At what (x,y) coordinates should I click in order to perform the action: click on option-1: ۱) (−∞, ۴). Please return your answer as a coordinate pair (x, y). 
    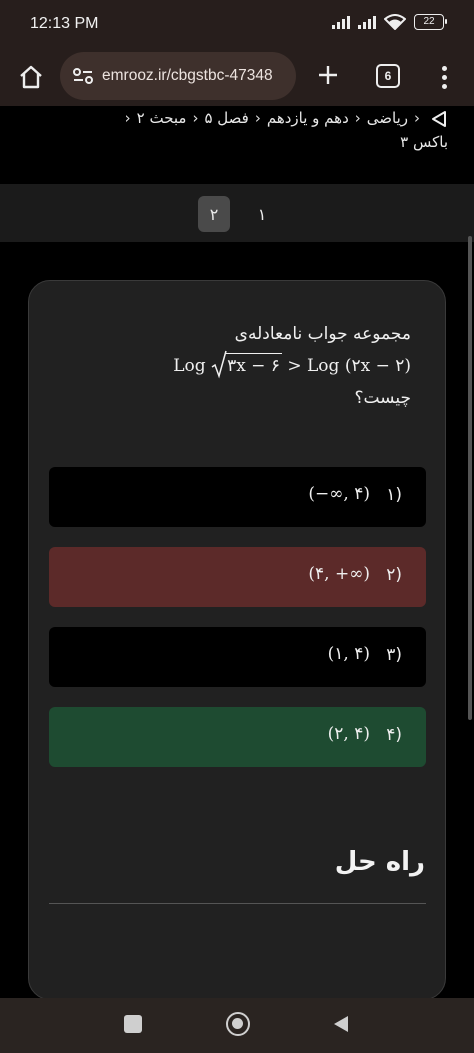
    Looking at the image, I should click on (237, 497).